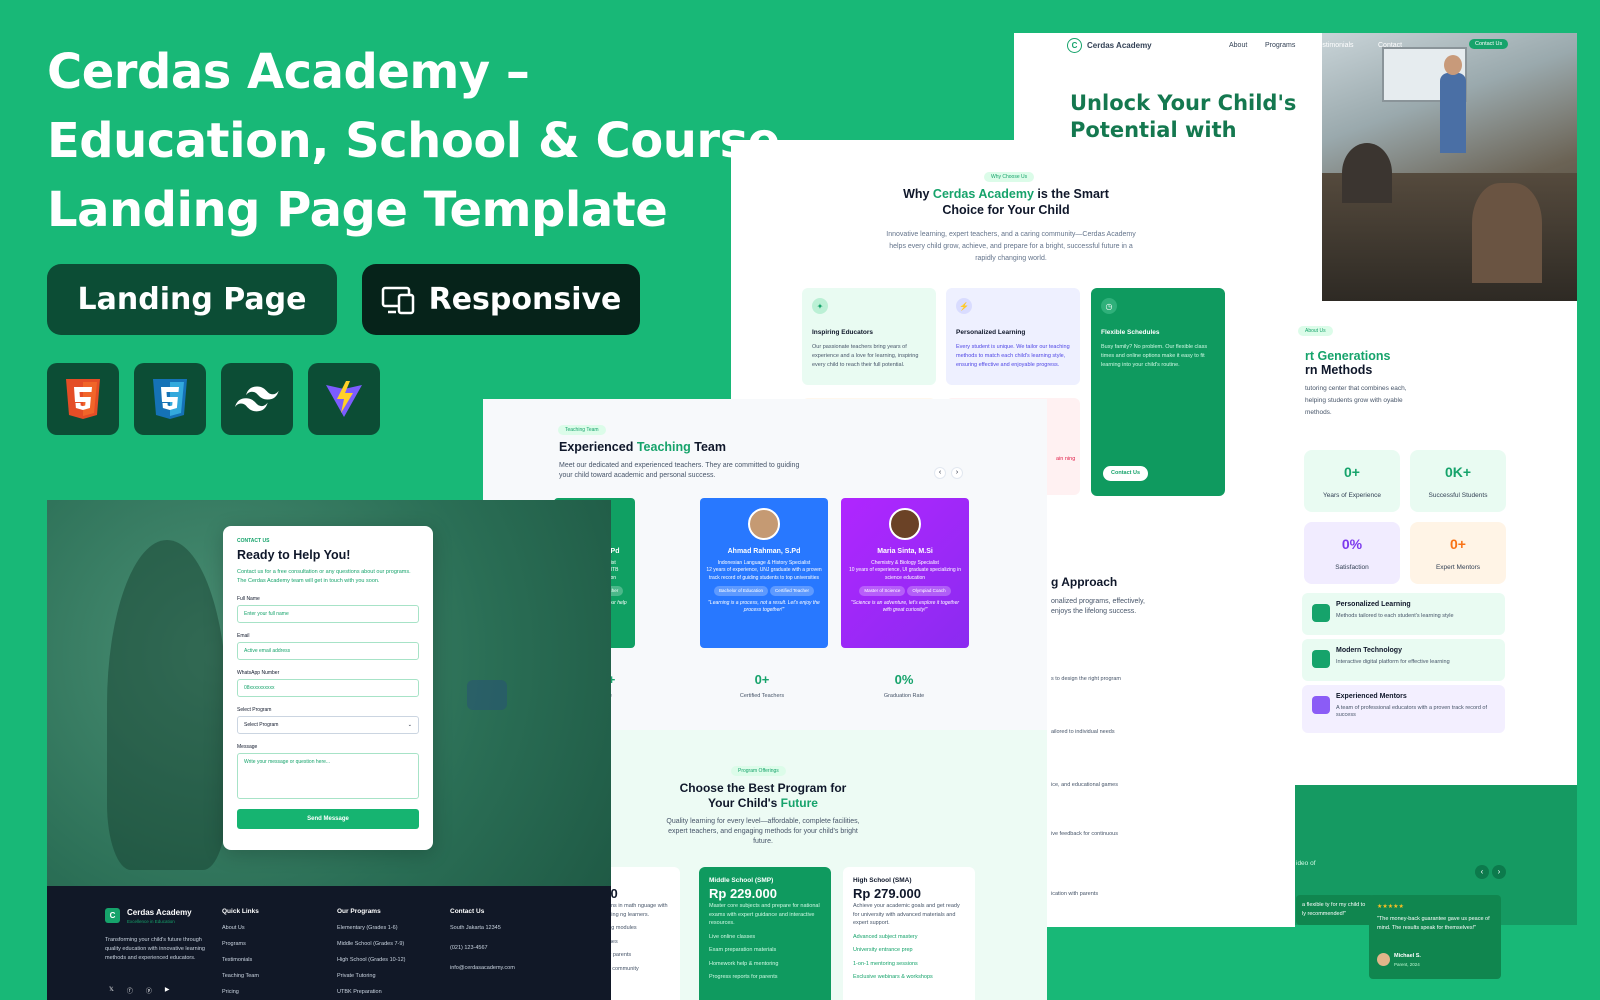 This screenshot has width=1600, height=1000. I want to click on program-title: High School (SMA), so click(882, 880).